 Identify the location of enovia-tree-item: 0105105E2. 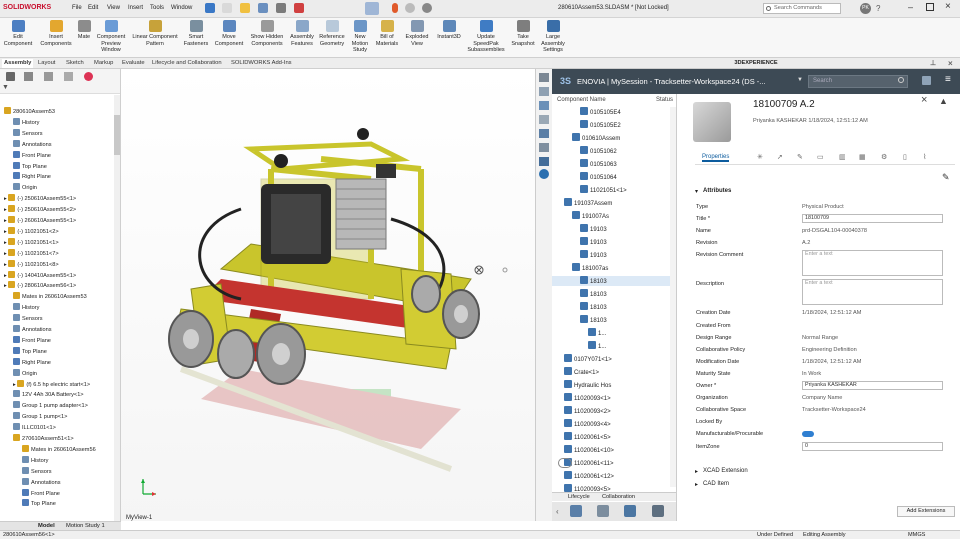
(600, 125).